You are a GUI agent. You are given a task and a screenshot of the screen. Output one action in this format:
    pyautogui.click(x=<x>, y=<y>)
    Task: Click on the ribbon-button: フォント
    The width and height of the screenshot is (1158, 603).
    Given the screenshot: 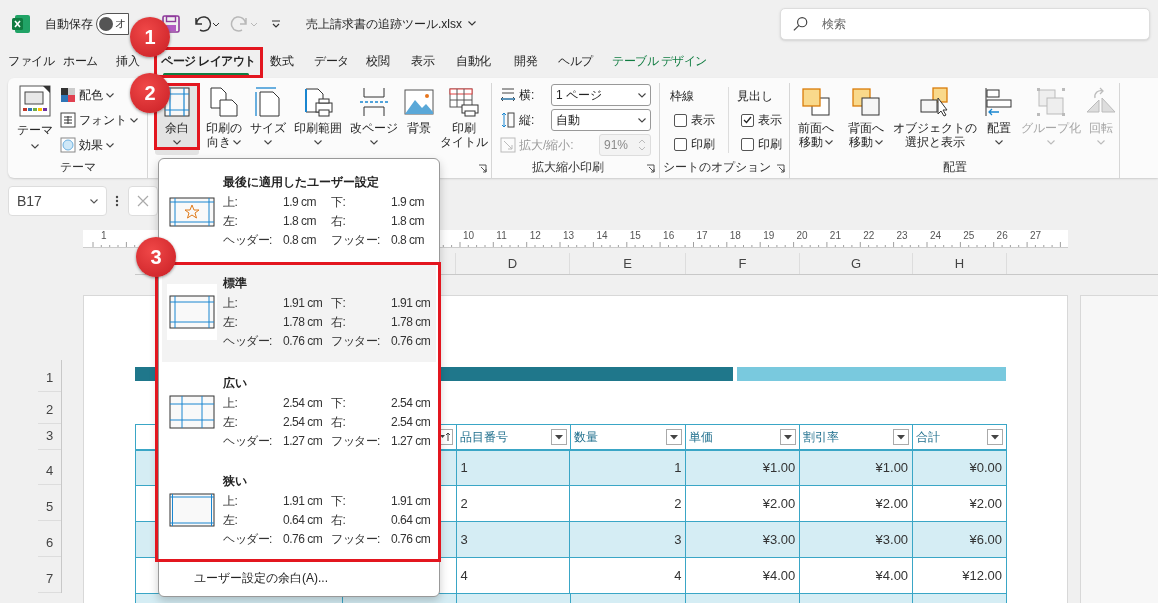 What is the action you would take?
    pyautogui.click(x=99, y=120)
    